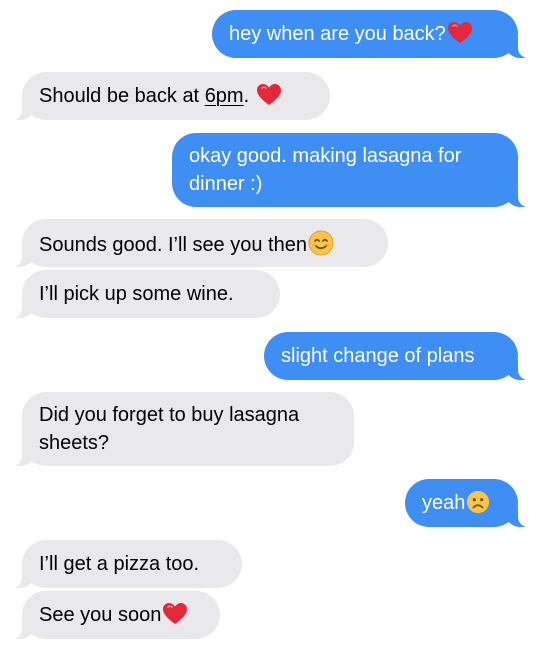  I want to click on time-link: 6pm, so click(224, 96).